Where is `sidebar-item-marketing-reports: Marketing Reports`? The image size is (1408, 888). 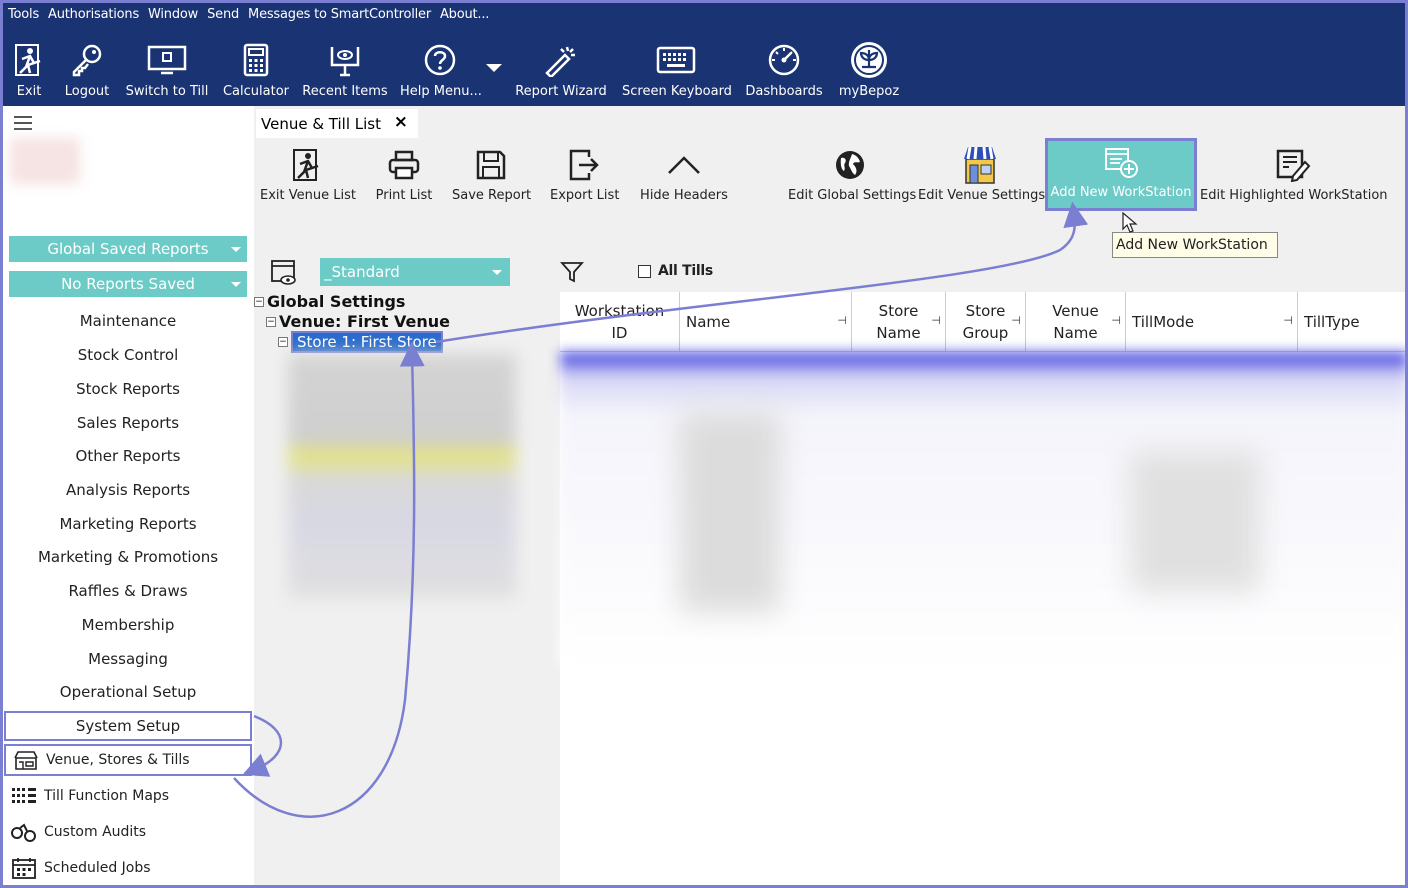 sidebar-item-marketing-reports: Marketing Reports is located at coordinates (128, 524).